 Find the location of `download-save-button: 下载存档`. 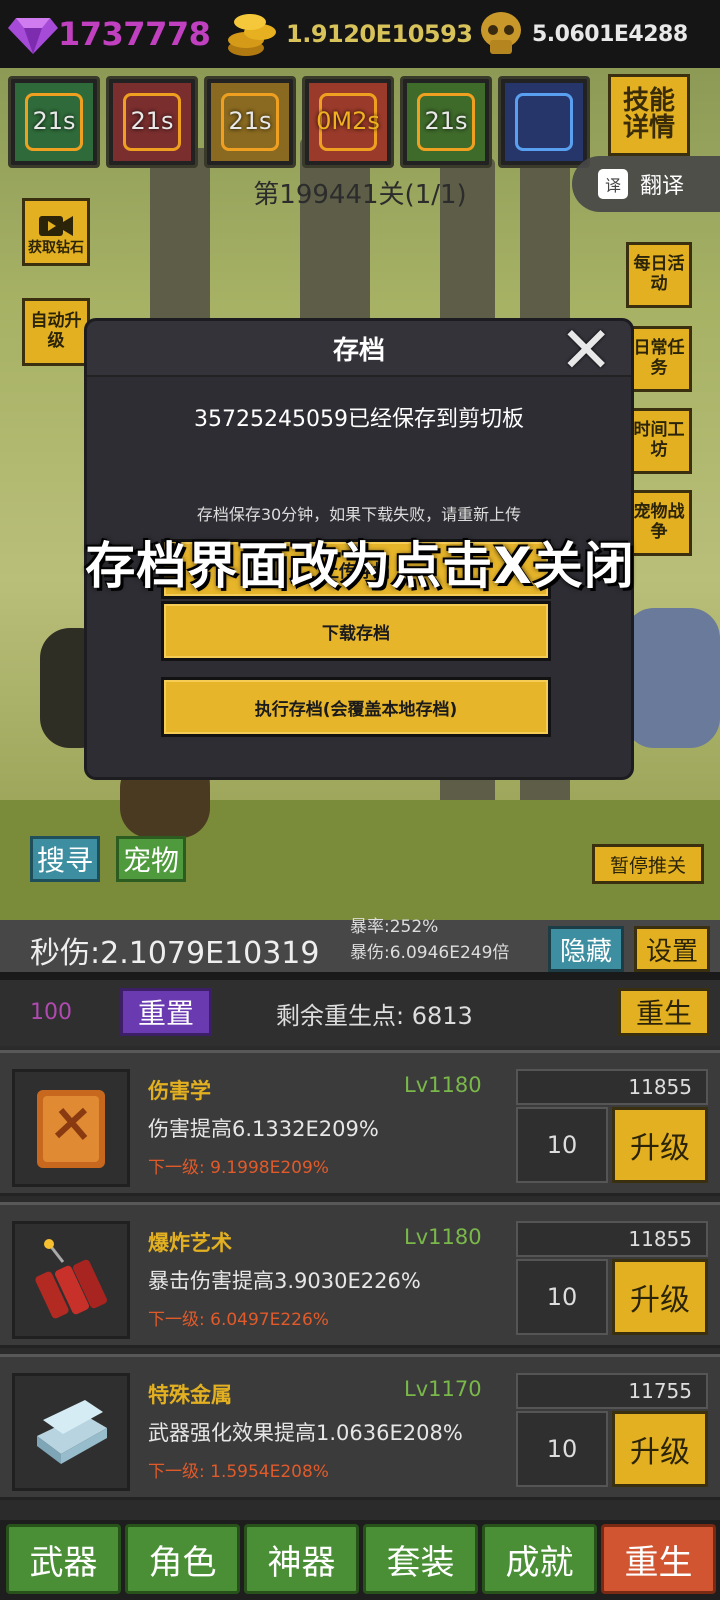

download-save-button: 下载存档 is located at coordinates (356, 631).